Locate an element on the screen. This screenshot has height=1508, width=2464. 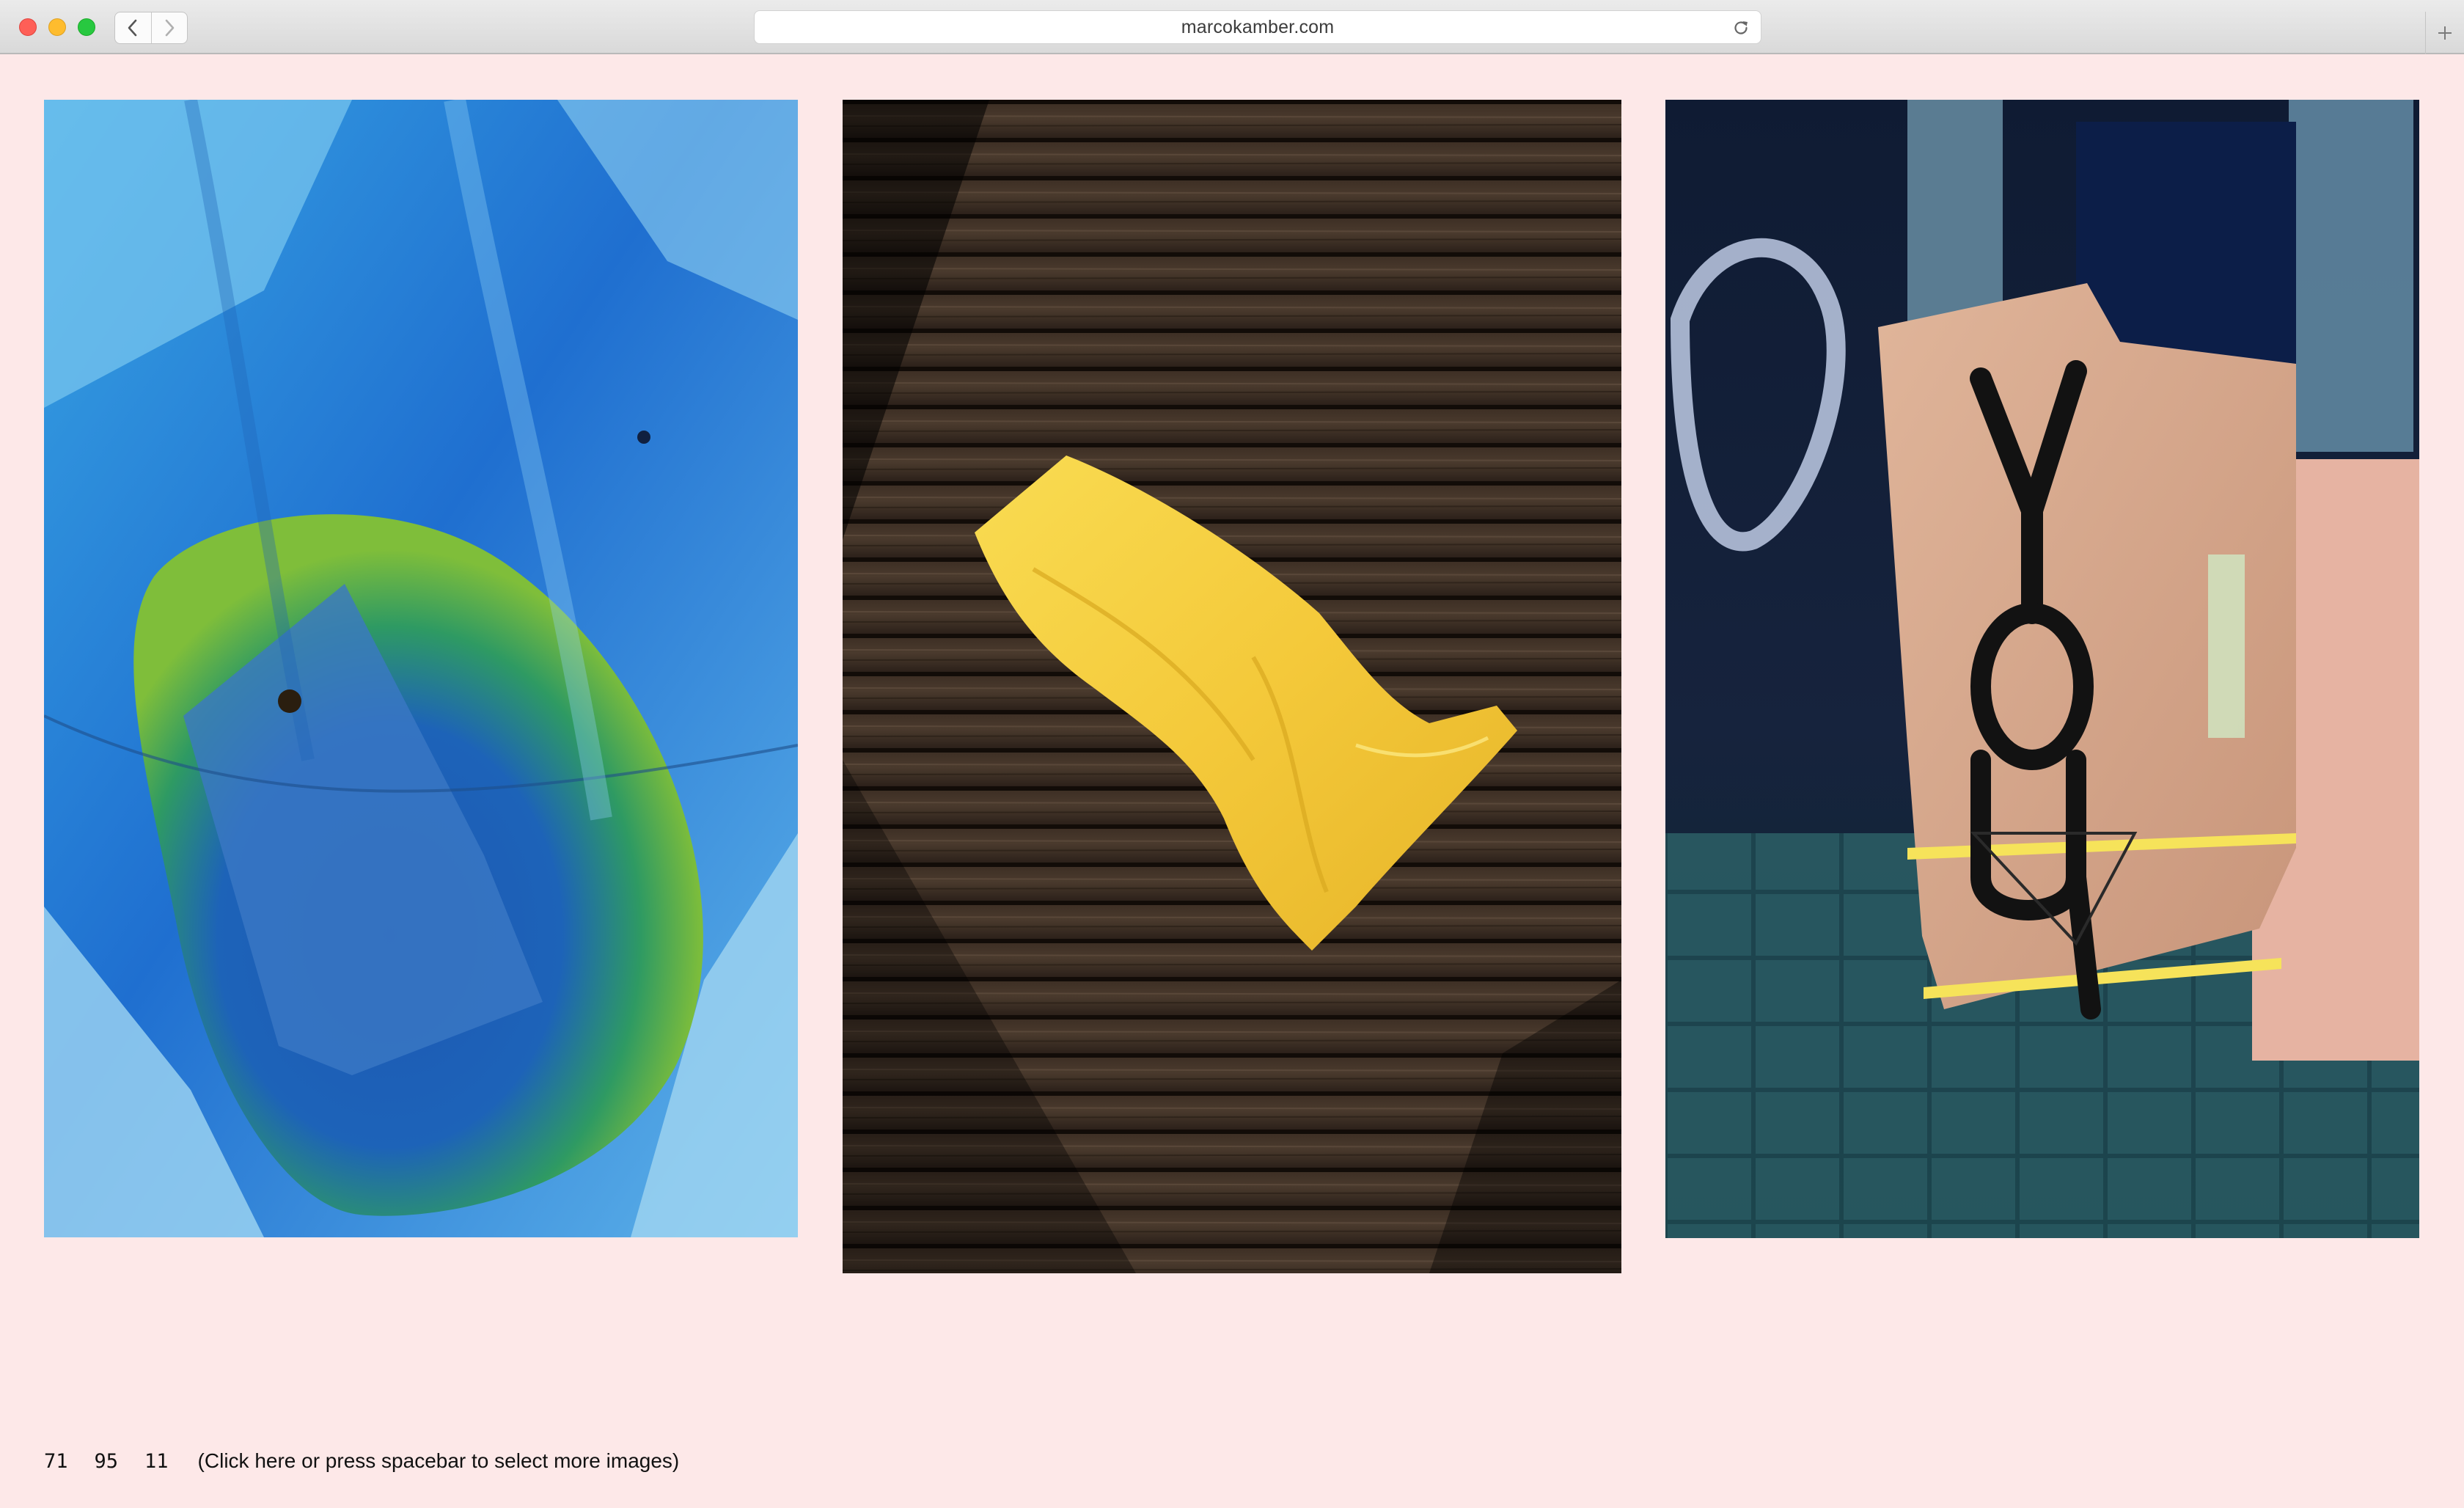
chevron-left-icon is located at coordinates (132, 28).